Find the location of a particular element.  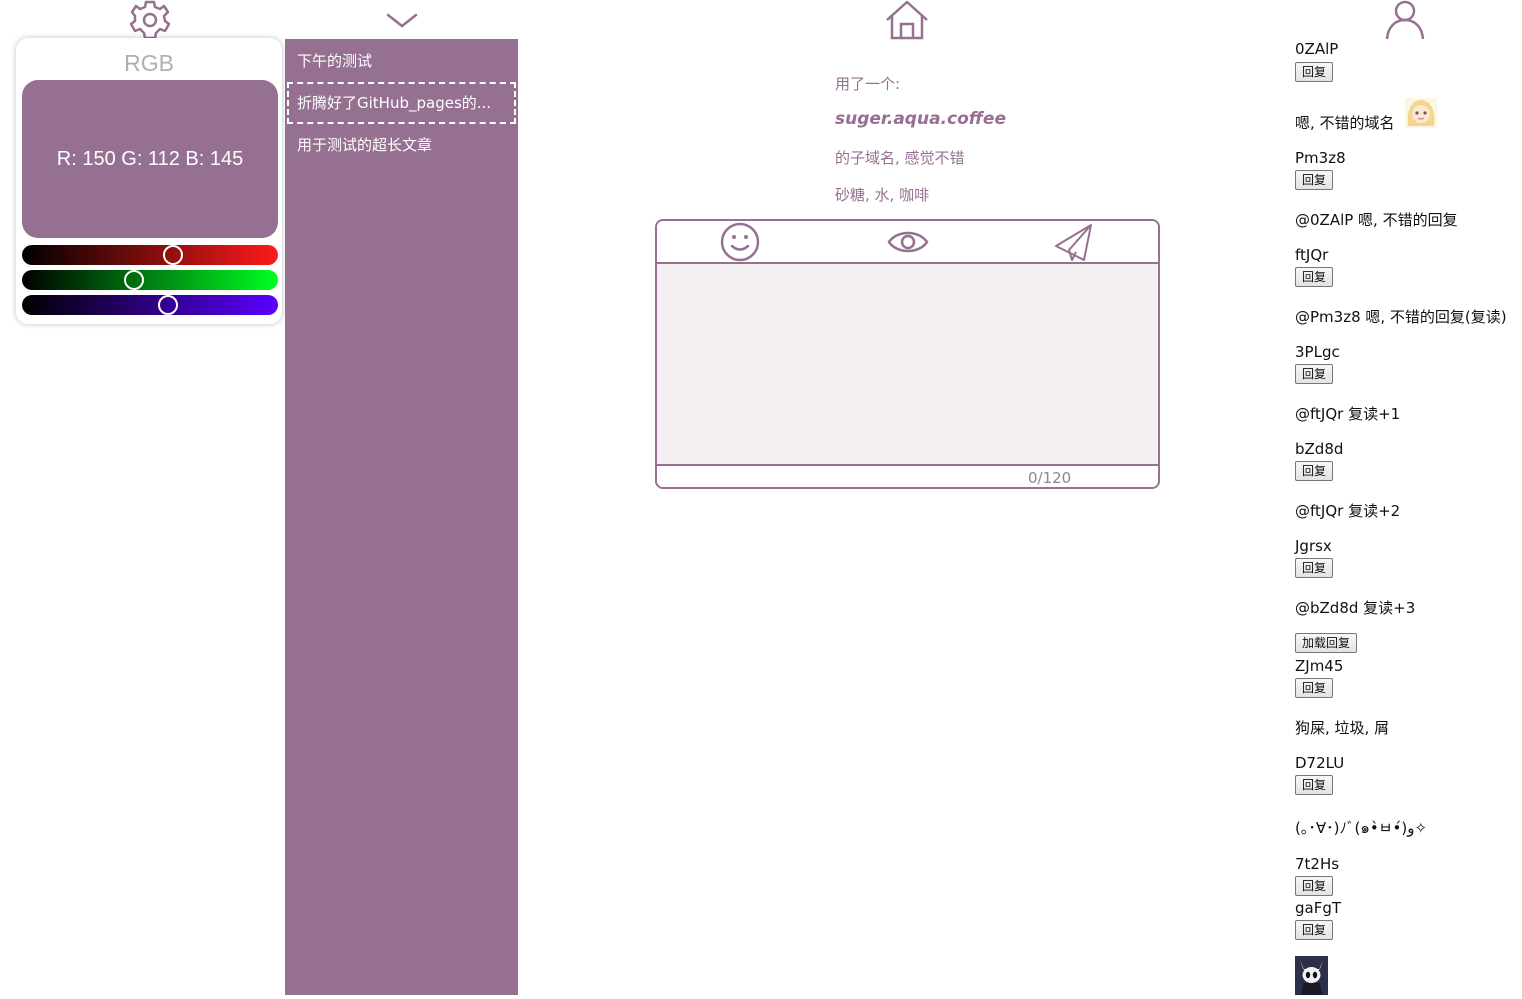

blue-slider is located at coordinates (150, 305).